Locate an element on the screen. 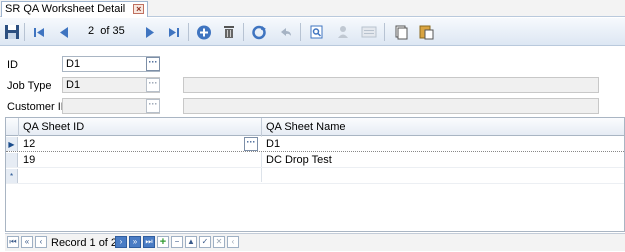  save-icon is located at coordinates (12, 32).